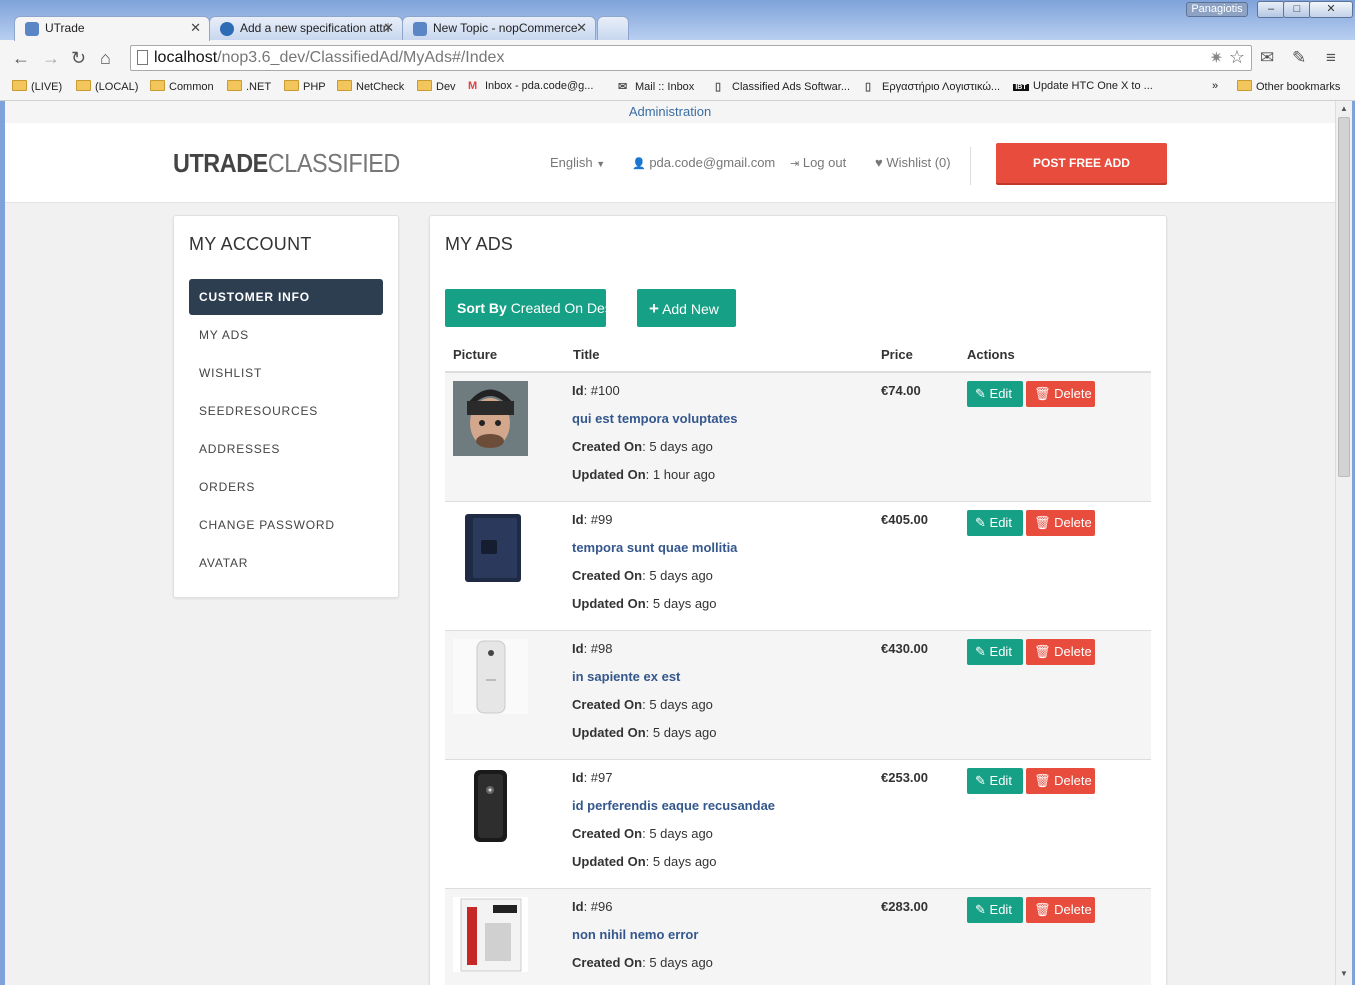 The image size is (1355, 985). What do you see at coordinates (626, 676) in the screenshot?
I see `ad-title-link: in sapiente ex est` at bounding box center [626, 676].